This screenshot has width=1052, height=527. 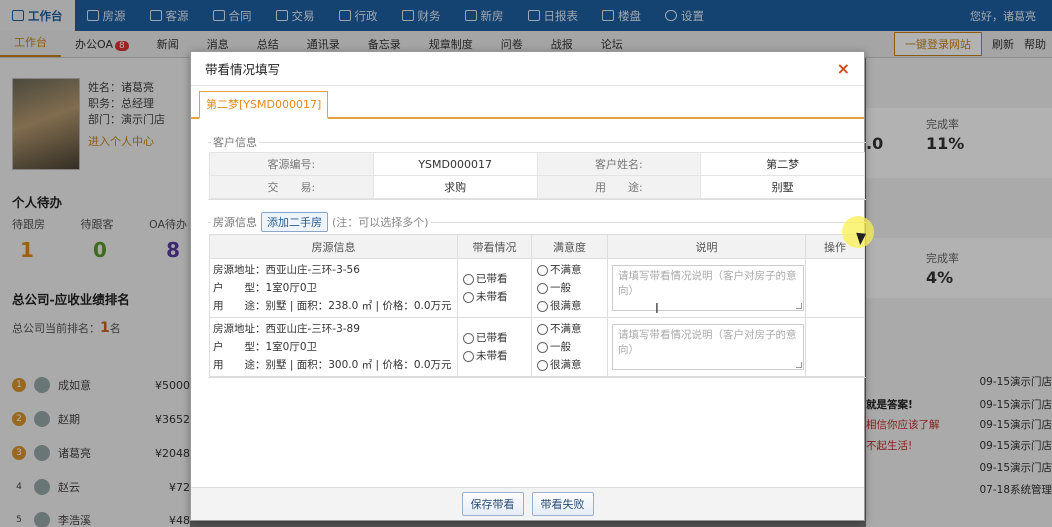 What do you see at coordinates (492, 504) in the screenshot?
I see `save-showing-button: 保存带看` at bounding box center [492, 504].